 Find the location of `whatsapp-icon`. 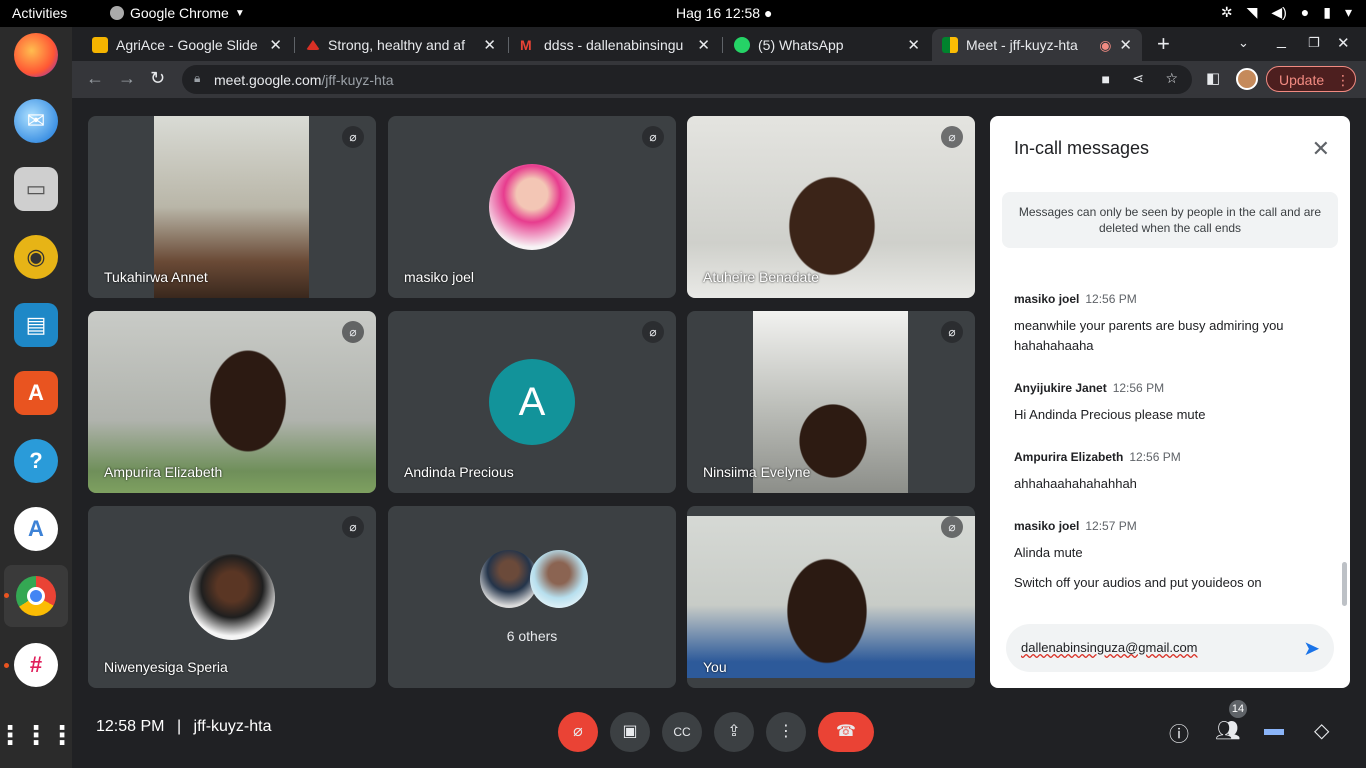

whatsapp-icon is located at coordinates (742, 45).